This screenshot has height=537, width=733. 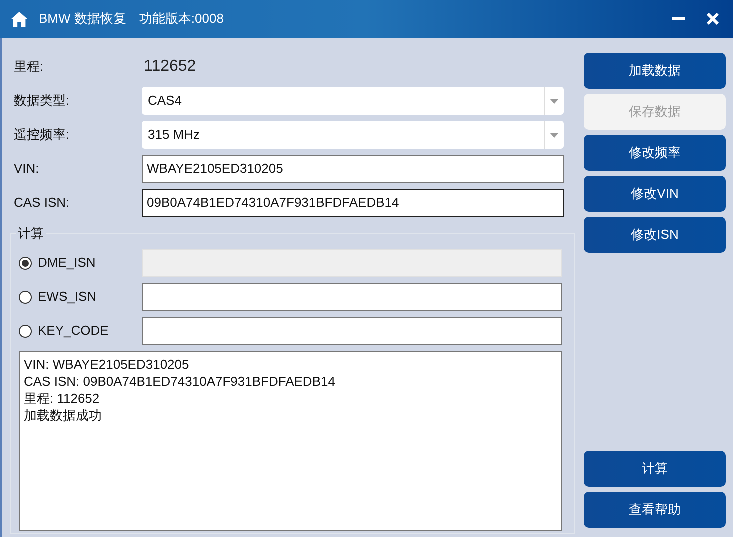 What do you see at coordinates (80, 297) in the screenshot?
I see `radio-option: EWS_ISN` at bounding box center [80, 297].